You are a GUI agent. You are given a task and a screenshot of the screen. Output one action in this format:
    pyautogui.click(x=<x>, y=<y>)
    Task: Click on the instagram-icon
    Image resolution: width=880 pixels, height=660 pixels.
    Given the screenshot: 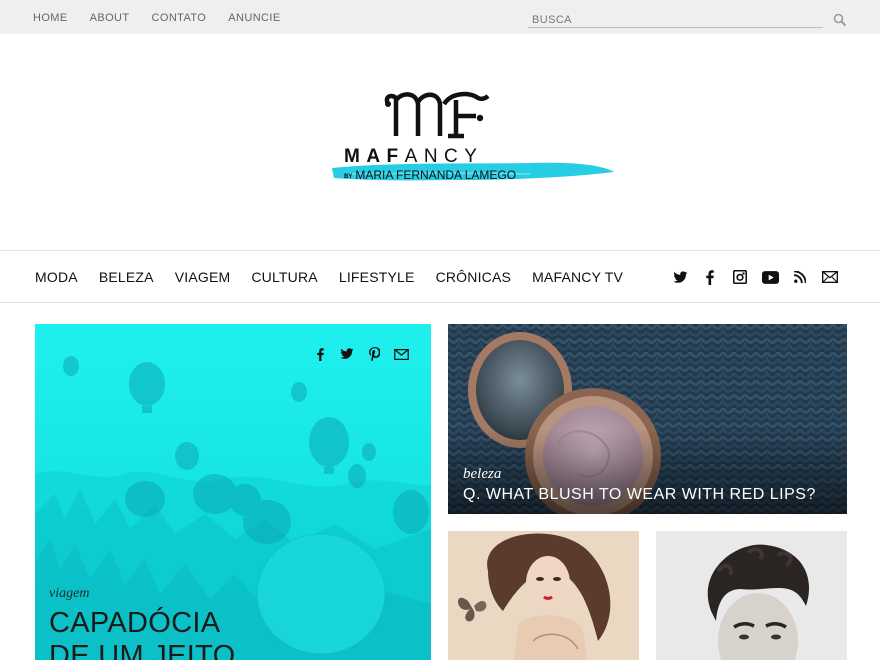 What is the action you would take?
    pyautogui.click(x=740, y=277)
    